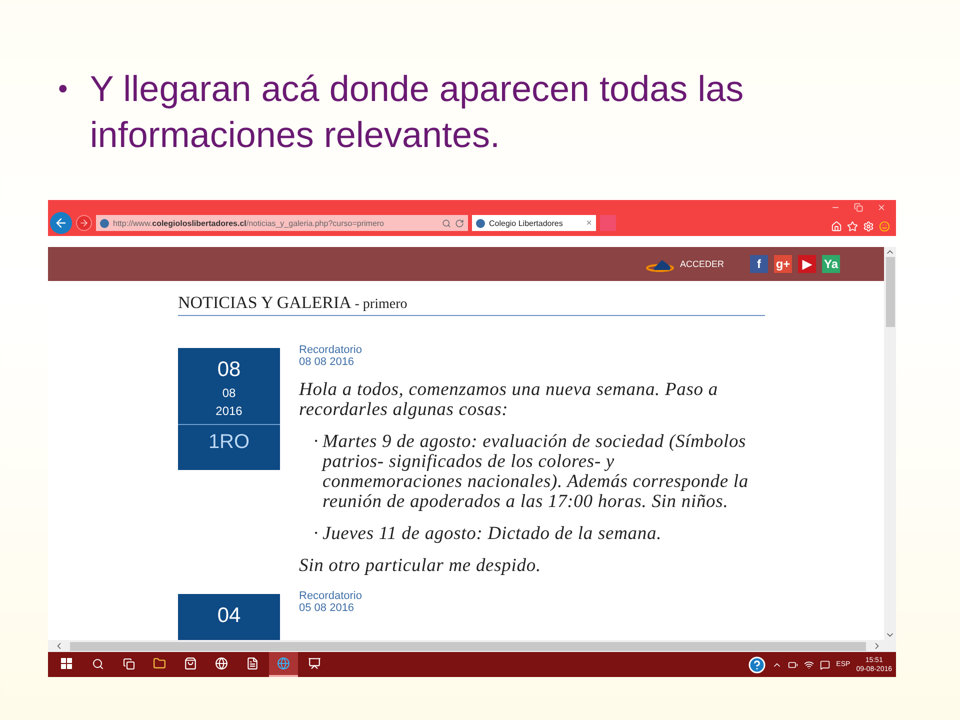 The width and height of the screenshot is (960, 720). I want to click on notification-icon, so click(825, 665).